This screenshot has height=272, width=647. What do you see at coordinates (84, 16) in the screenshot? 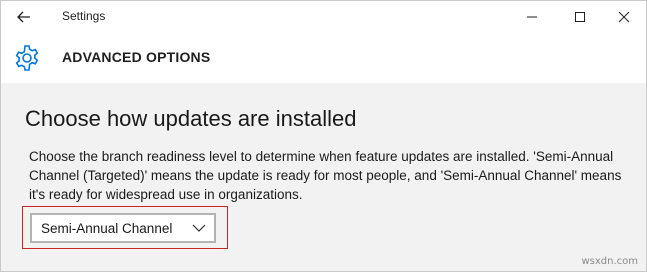
I see `window-title: Settings` at bounding box center [84, 16].